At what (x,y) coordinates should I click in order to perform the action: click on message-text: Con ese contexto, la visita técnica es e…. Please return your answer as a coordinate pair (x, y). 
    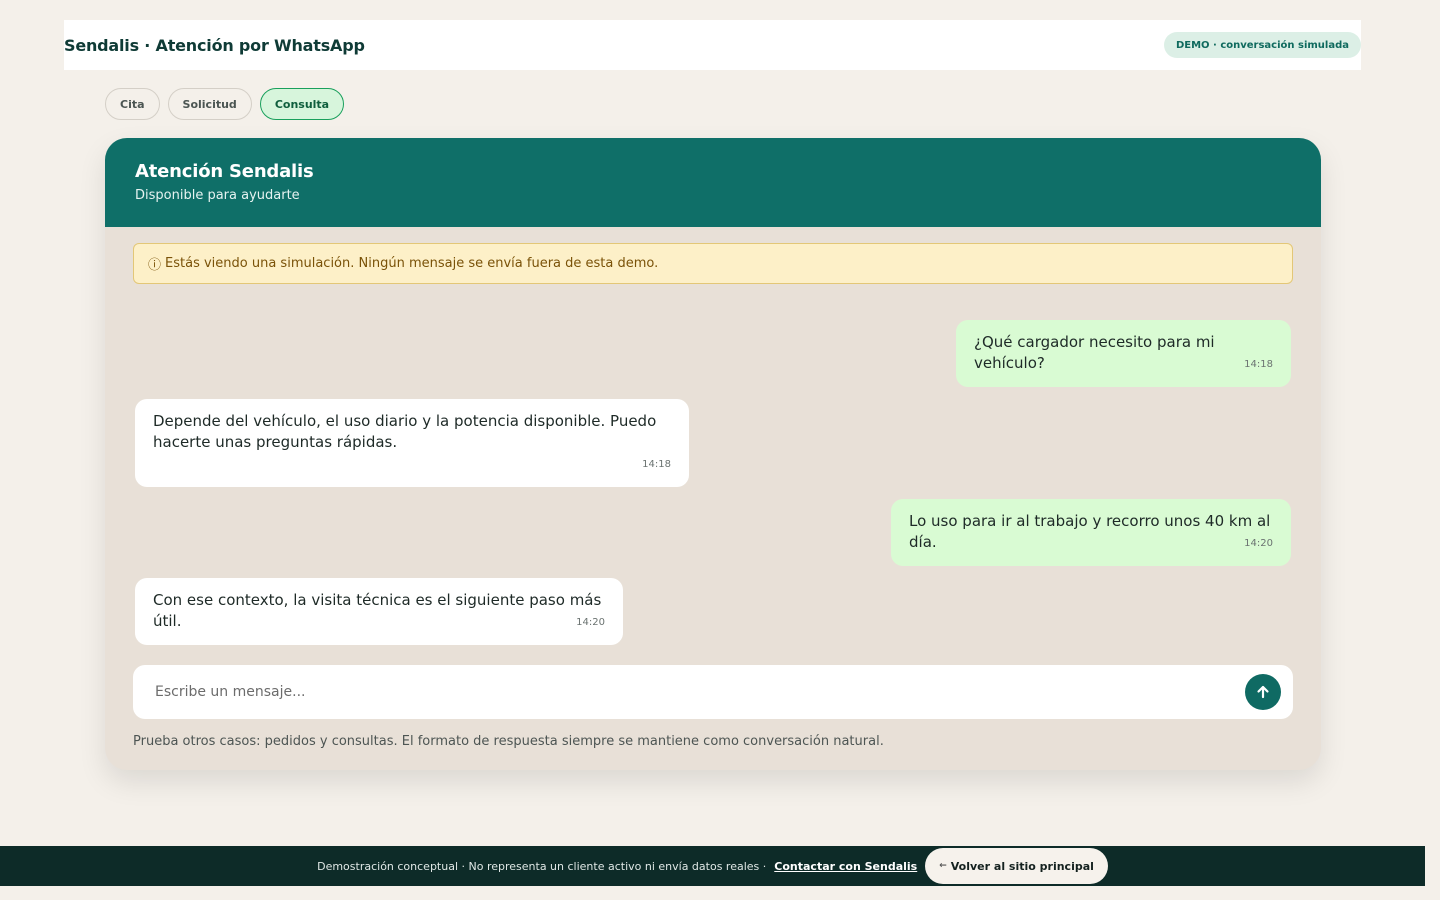
    Looking at the image, I should click on (377, 610).